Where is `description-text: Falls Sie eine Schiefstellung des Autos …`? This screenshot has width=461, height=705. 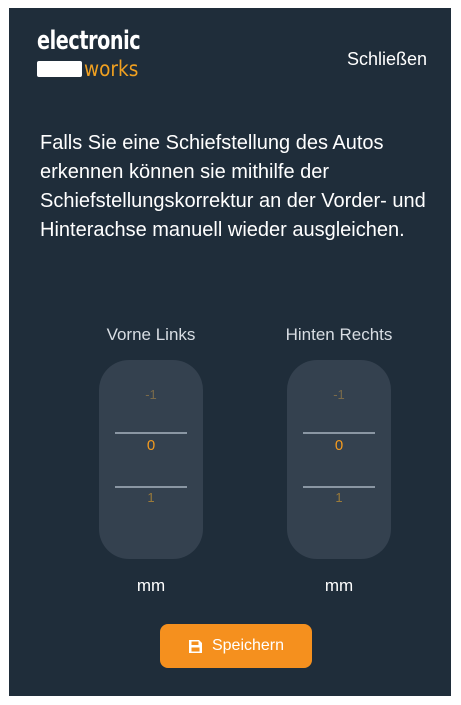 description-text: Falls Sie eine Schiefstellung des Autos … is located at coordinates (233, 186).